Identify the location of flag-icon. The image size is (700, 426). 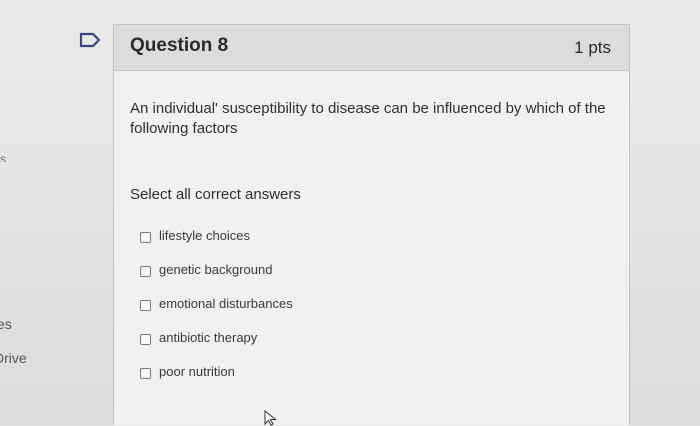
(90, 40).